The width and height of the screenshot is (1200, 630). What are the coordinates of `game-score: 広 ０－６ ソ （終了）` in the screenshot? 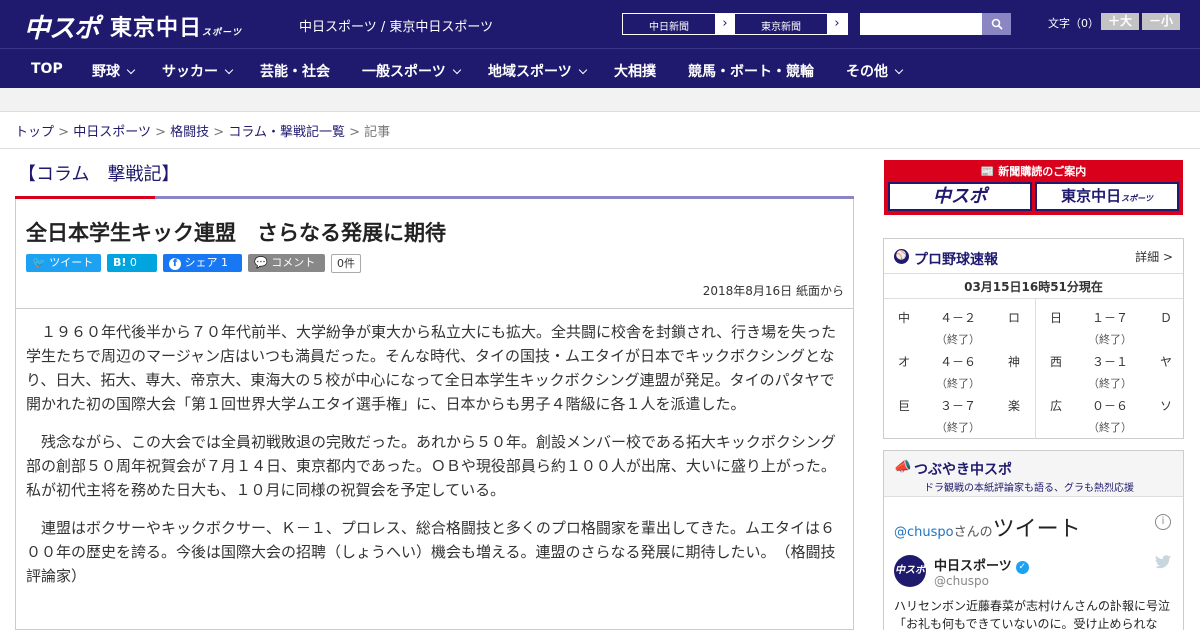 It's located at (1109, 410).